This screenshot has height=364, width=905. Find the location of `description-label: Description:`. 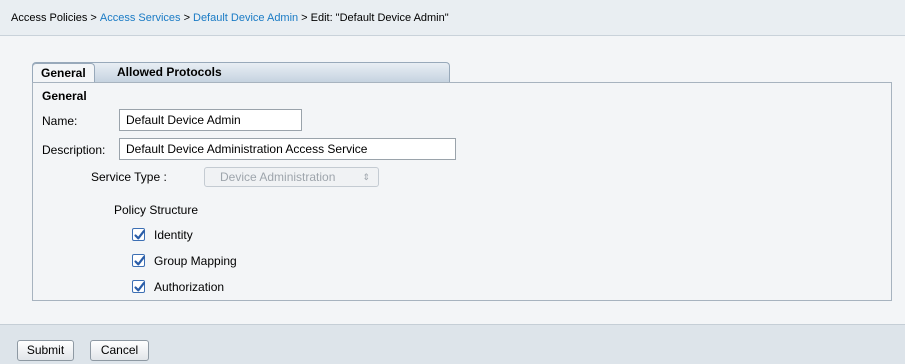

description-label: Description: is located at coordinates (74, 150).